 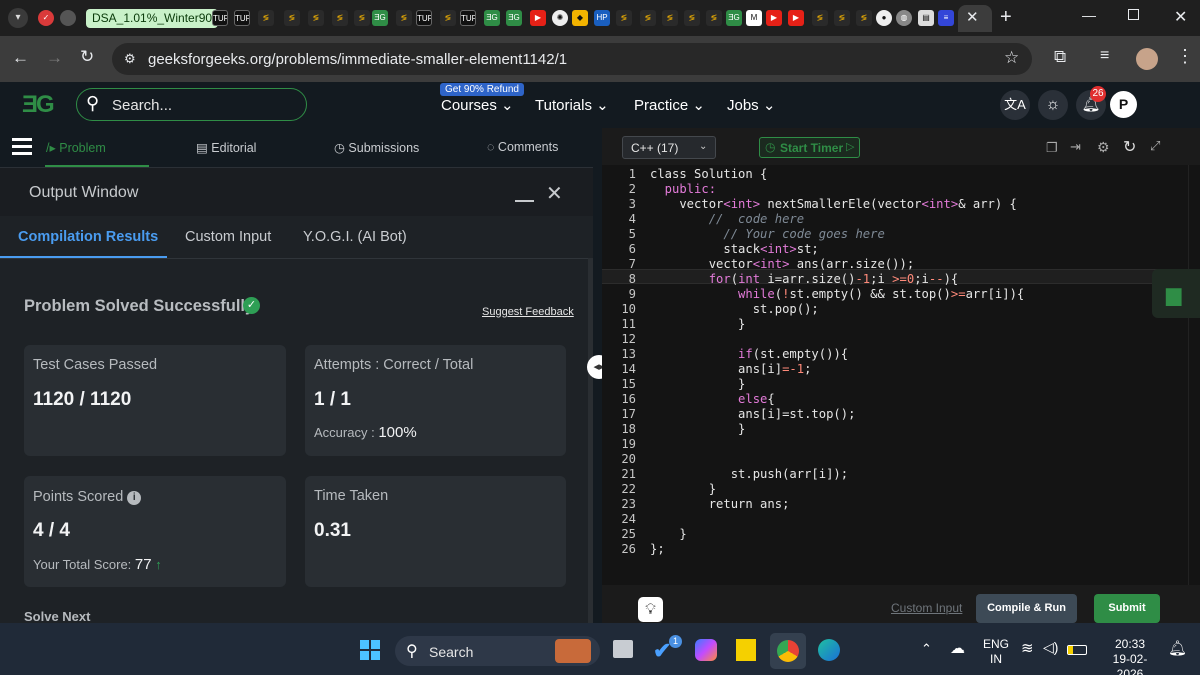 What do you see at coordinates (1194, 375) in the screenshot?
I see `editor-scrollbar` at bounding box center [1194, 375].